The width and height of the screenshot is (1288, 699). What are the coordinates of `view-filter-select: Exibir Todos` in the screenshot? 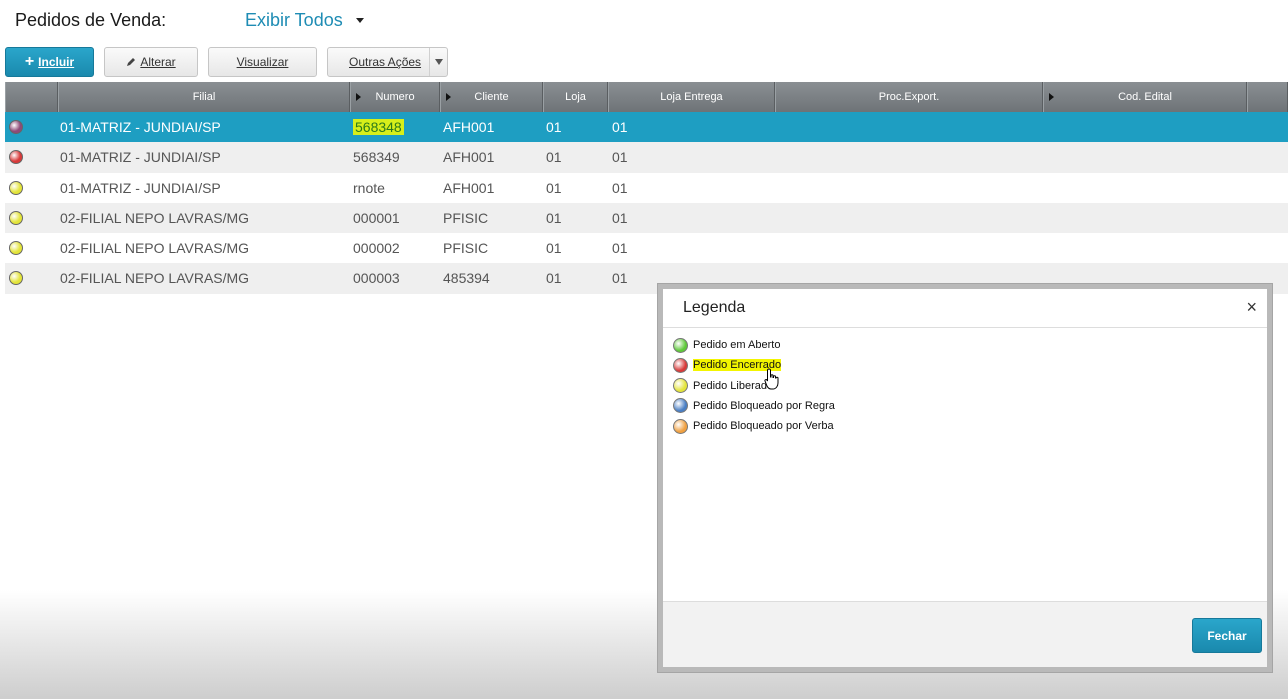 It's located at (294, 20).